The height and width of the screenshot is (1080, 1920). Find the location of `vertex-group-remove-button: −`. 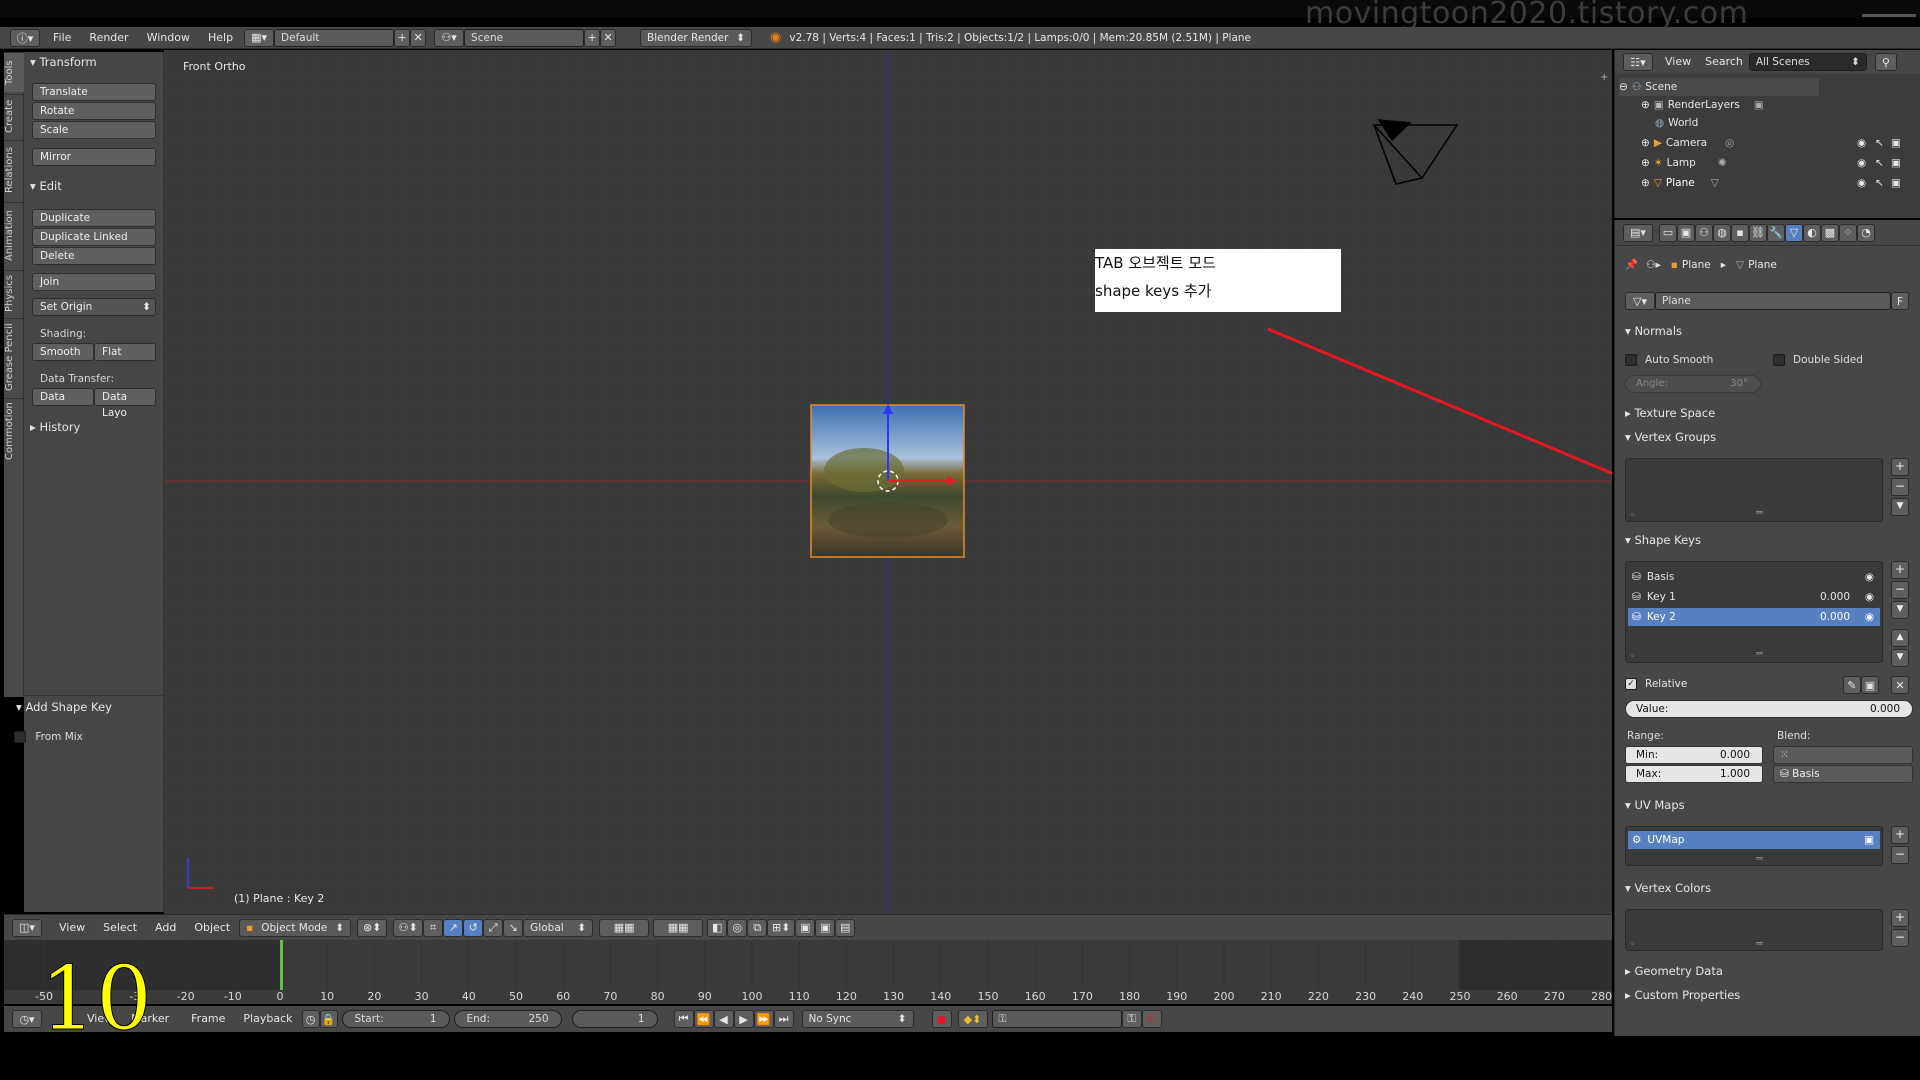

vertex-group-remove-button: − is located at coordinates (1900, 487).